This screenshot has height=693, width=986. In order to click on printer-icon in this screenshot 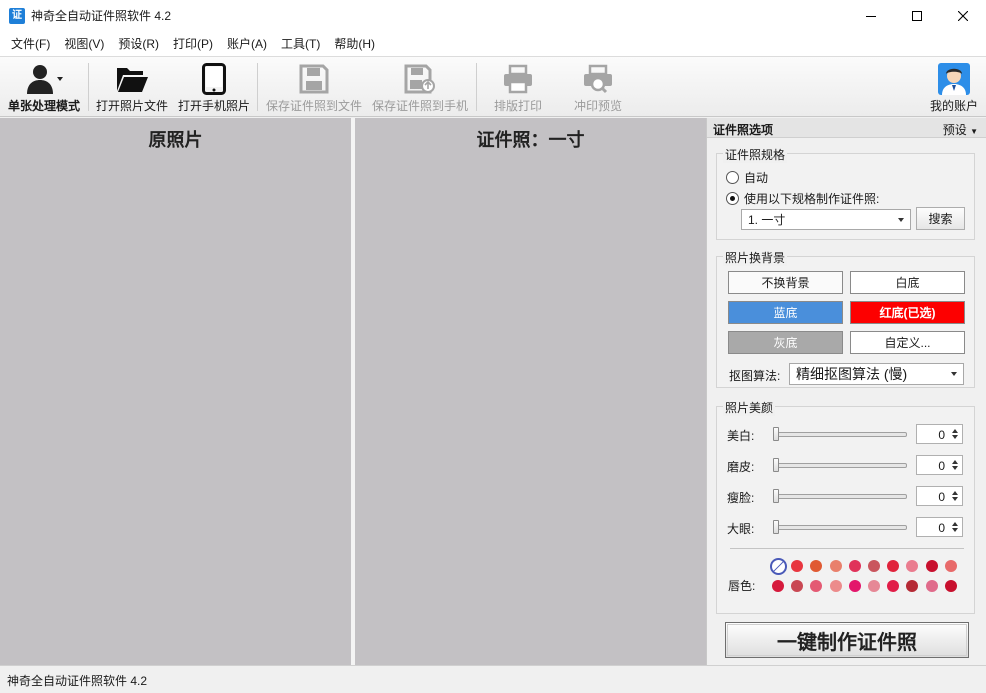, I will do `click(518, 79)`.